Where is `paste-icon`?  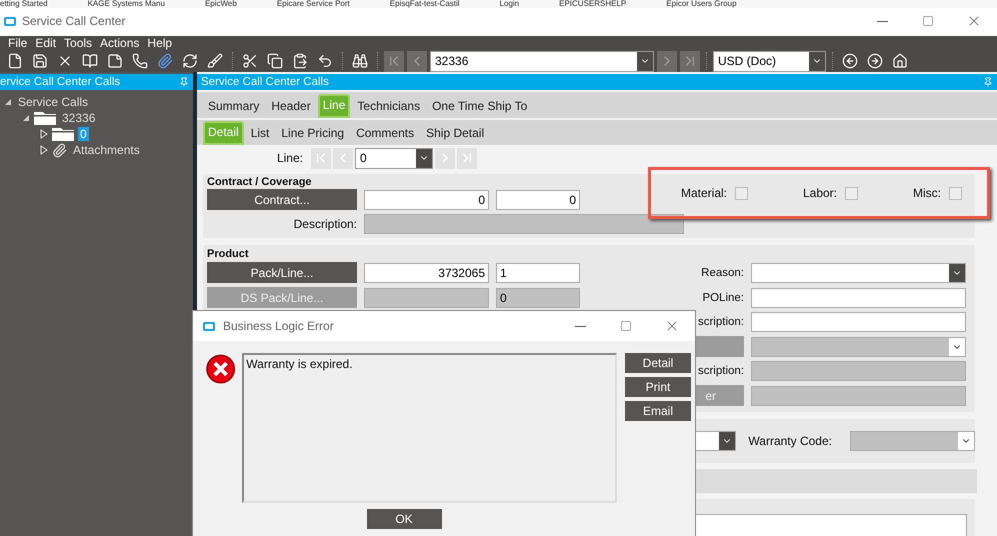
paste-icon is located at coordinates (300, 61).